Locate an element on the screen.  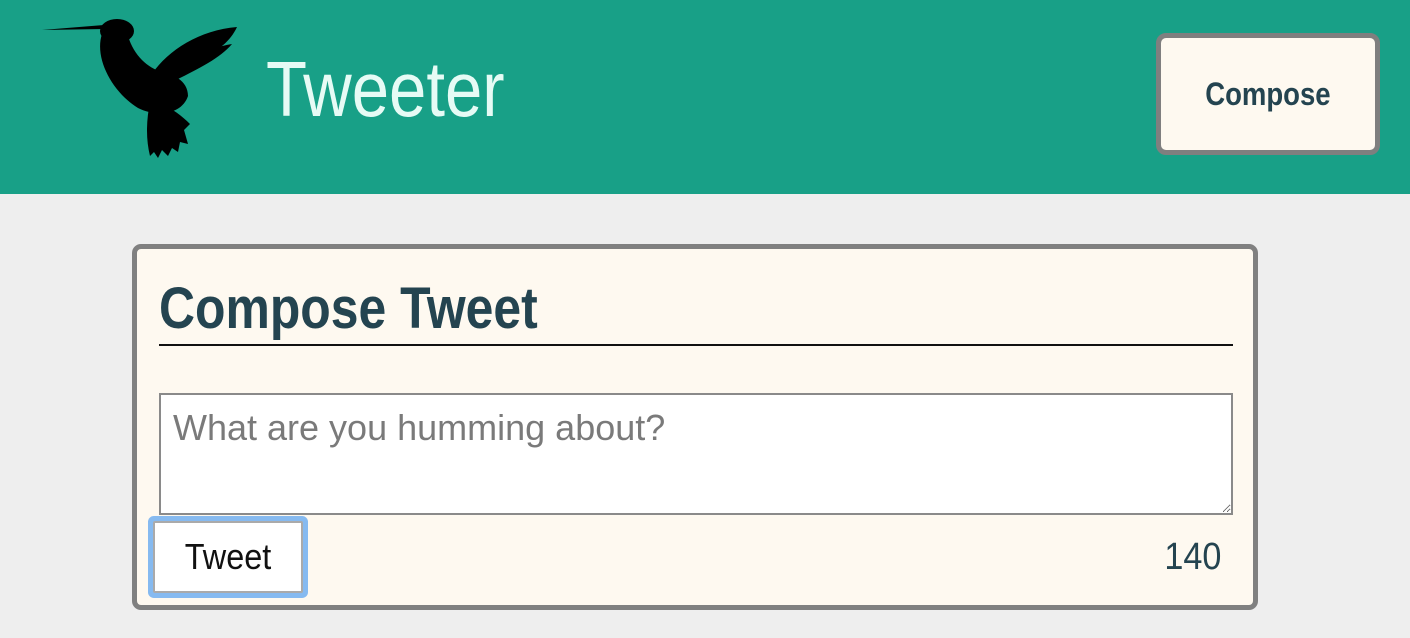
char-counter: 140 is located at coordinates (1192, 557).